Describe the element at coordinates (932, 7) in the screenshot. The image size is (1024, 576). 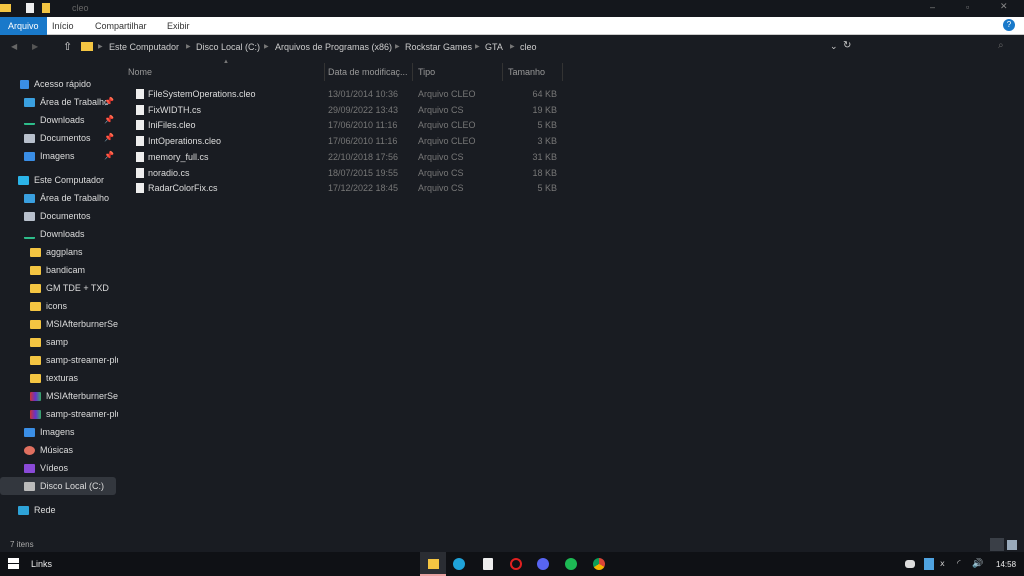
I see `minimize-button: –` at that location.